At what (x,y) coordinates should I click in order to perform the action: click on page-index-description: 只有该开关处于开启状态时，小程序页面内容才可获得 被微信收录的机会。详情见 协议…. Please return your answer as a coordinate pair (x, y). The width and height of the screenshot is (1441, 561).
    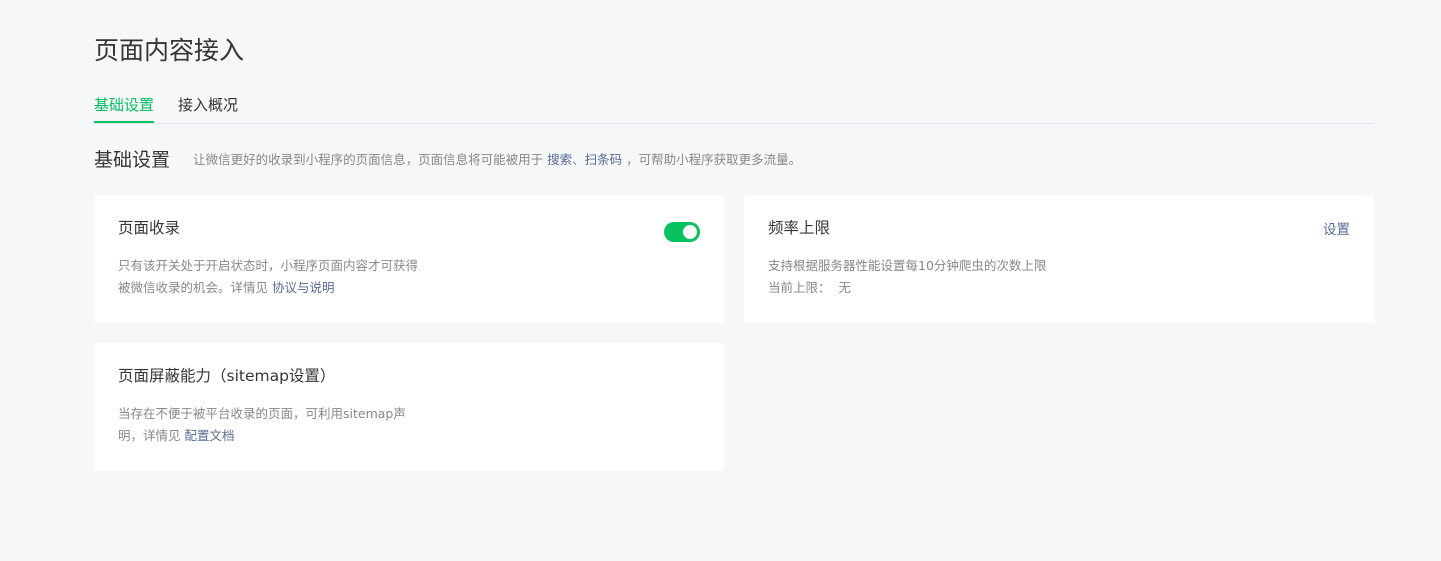
    Looking at the image, I should click on (268, 277).